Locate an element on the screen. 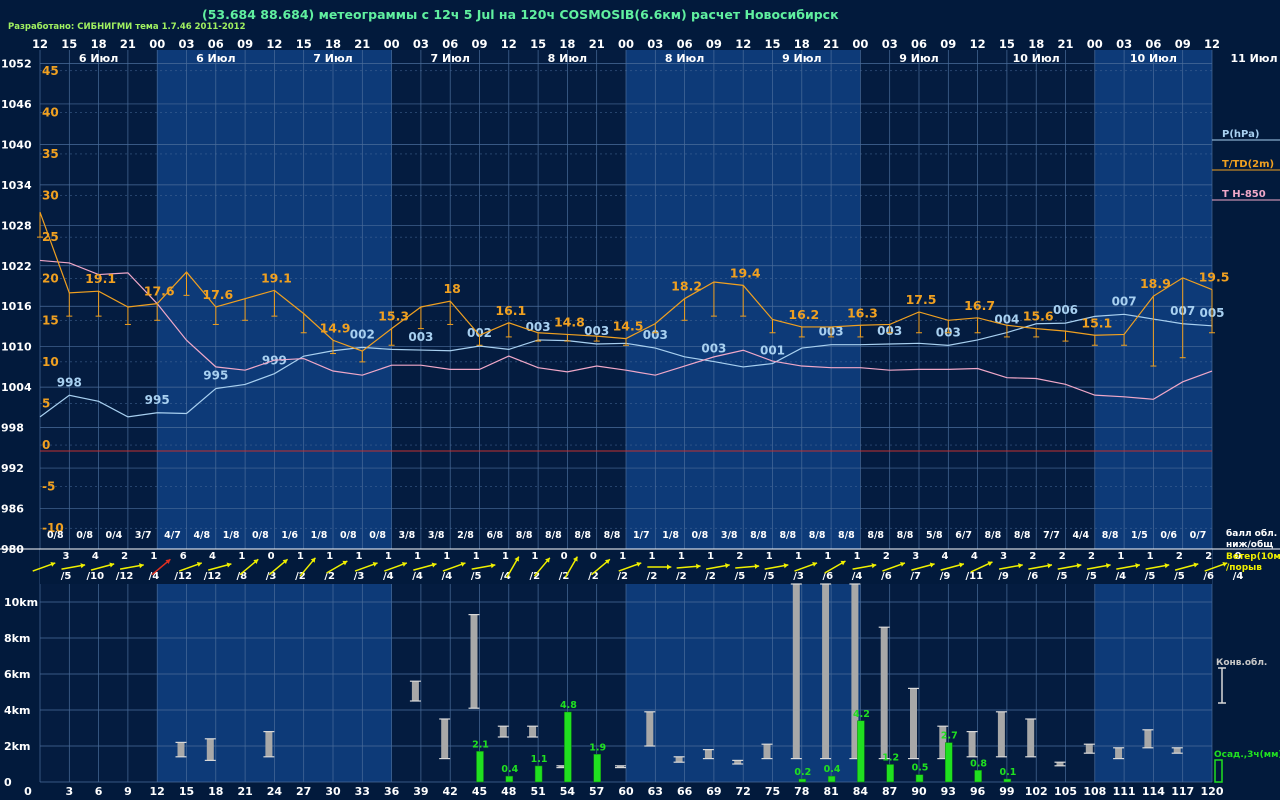 The width and height of the screenshot is (1280, 800). temperature-value-label: 18 is located at coordinates (451, 288).